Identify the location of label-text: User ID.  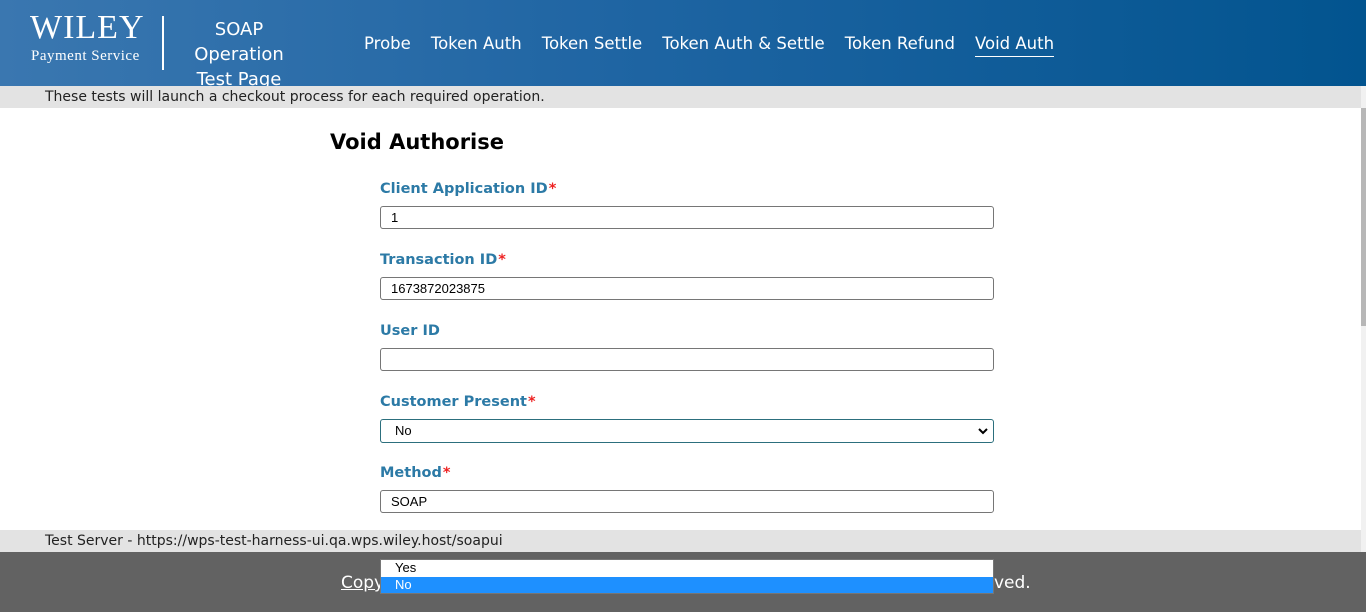
(410, 331).